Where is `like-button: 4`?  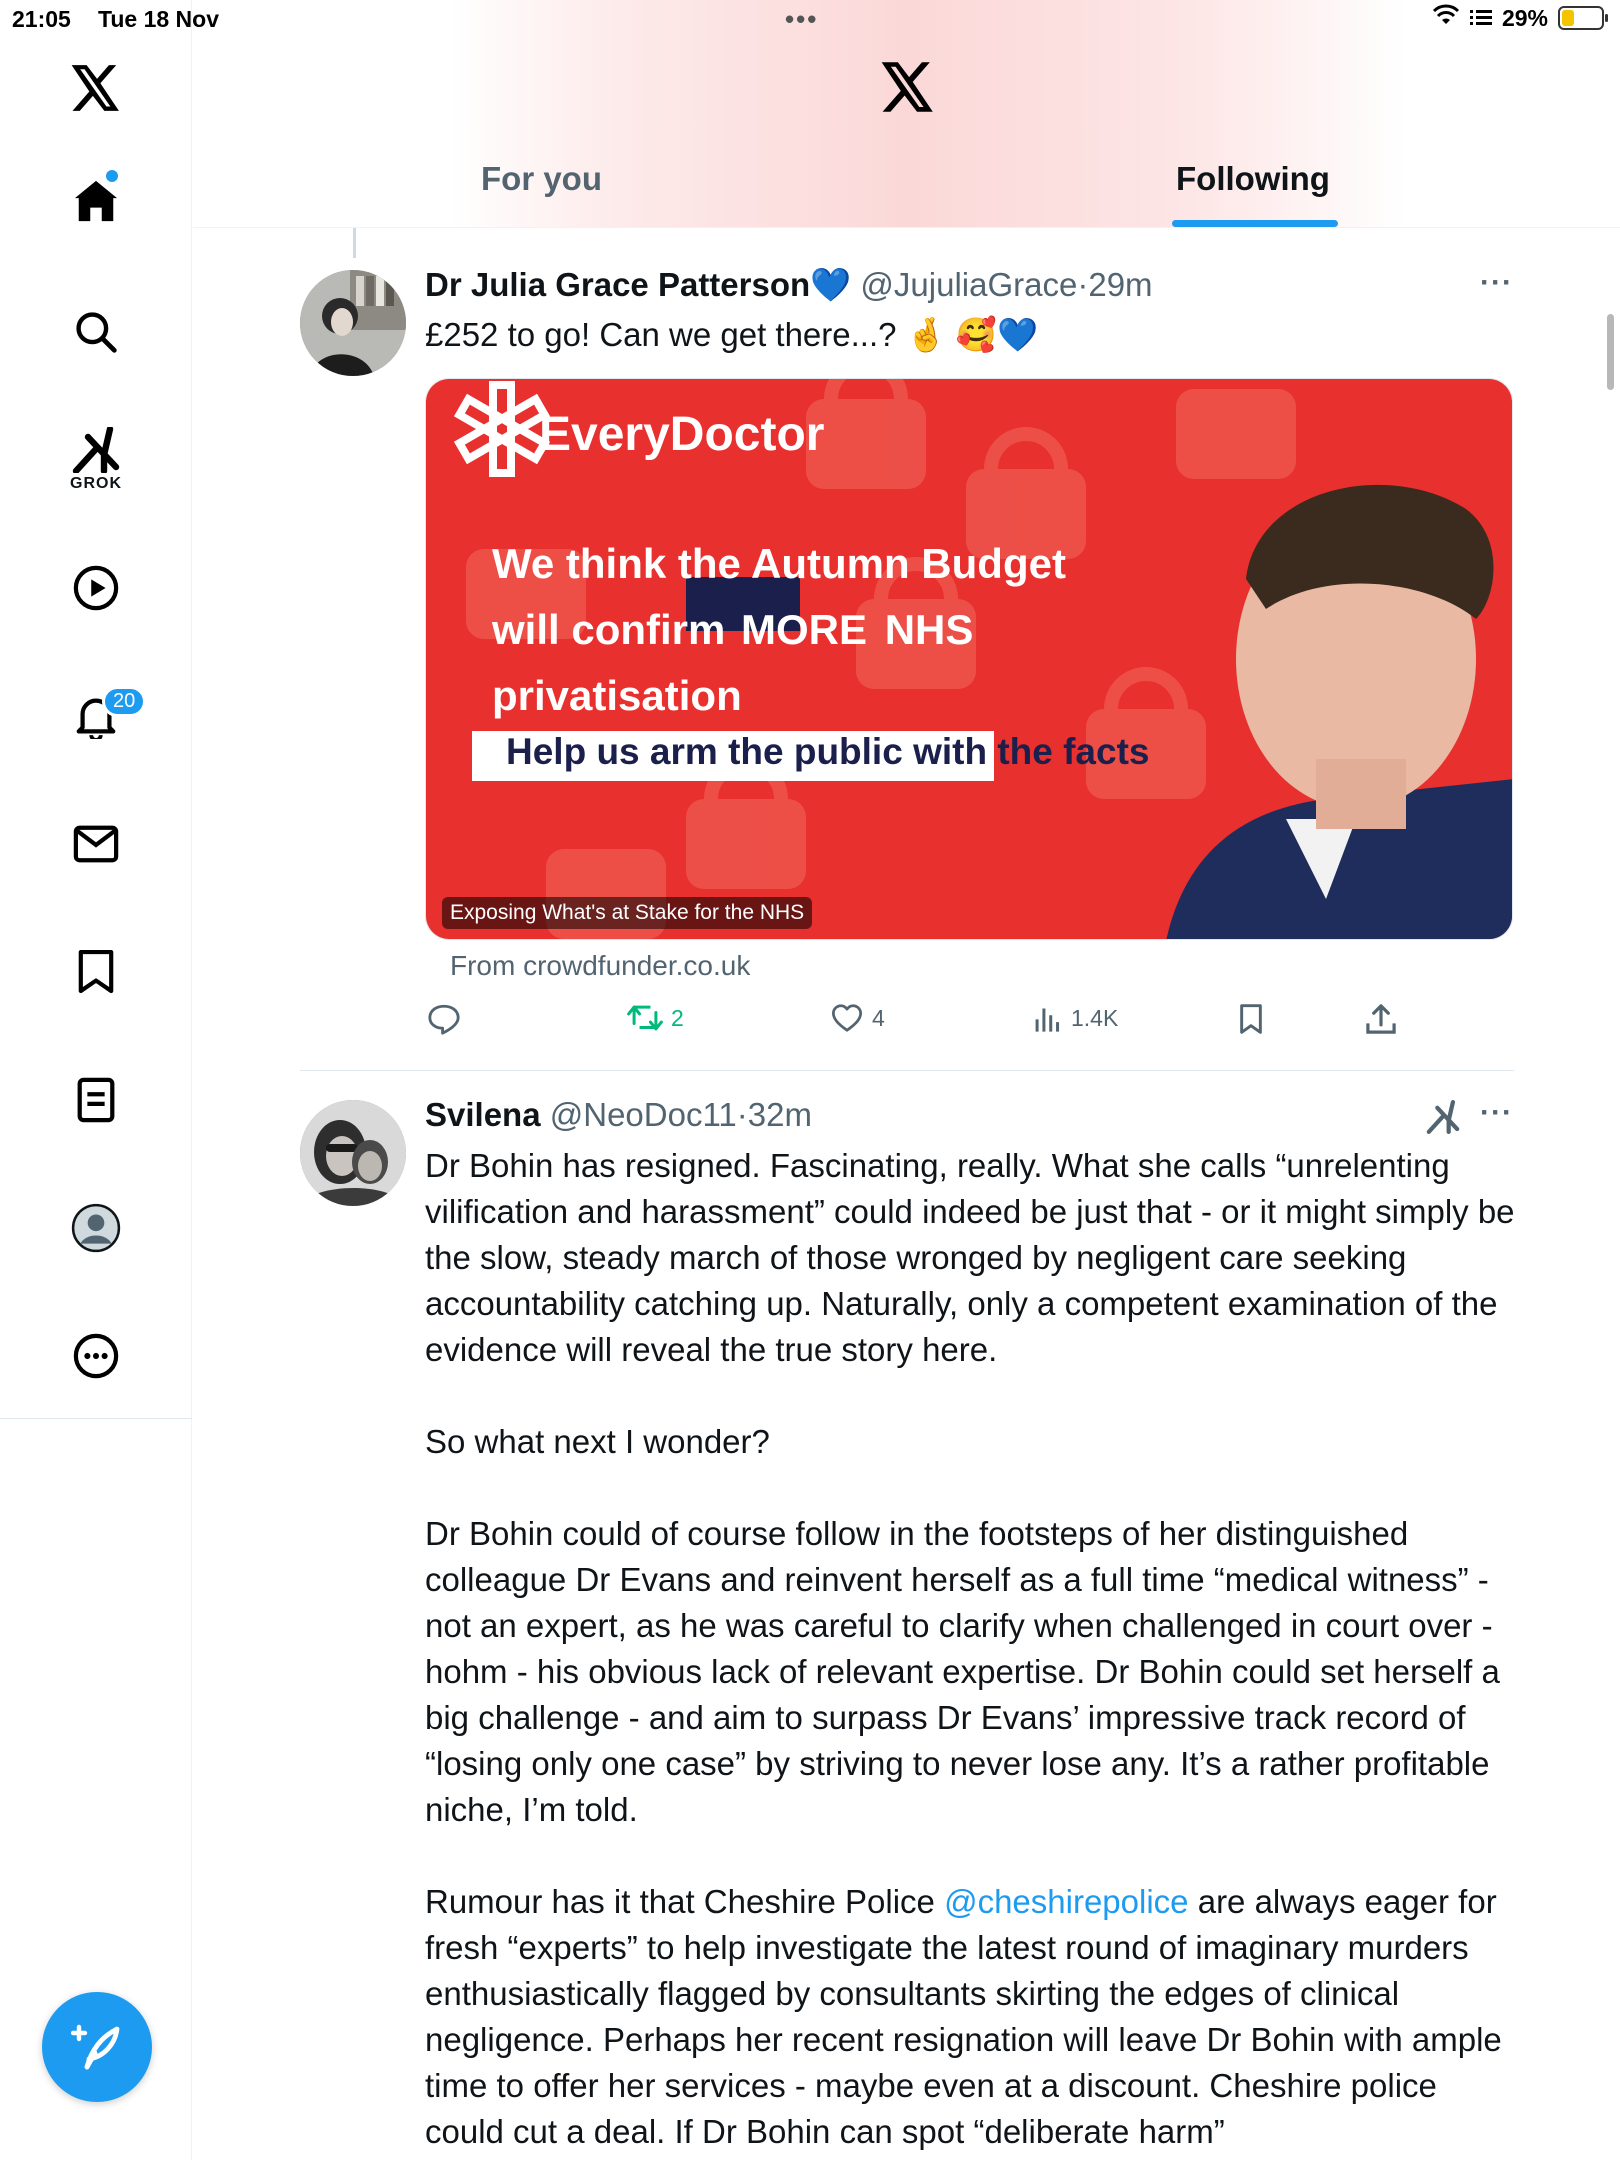
like-button: 4 is located at coordinates (857, 1018).